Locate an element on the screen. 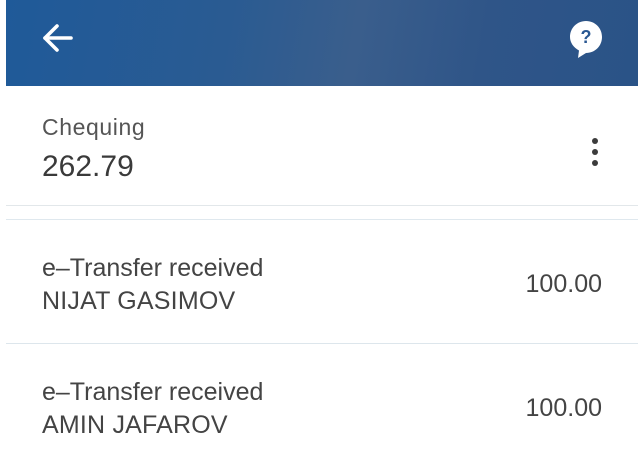 The width and height of the screenshot is (644, 466). account-balance: 262.79 is located at coordinates (88, 166).